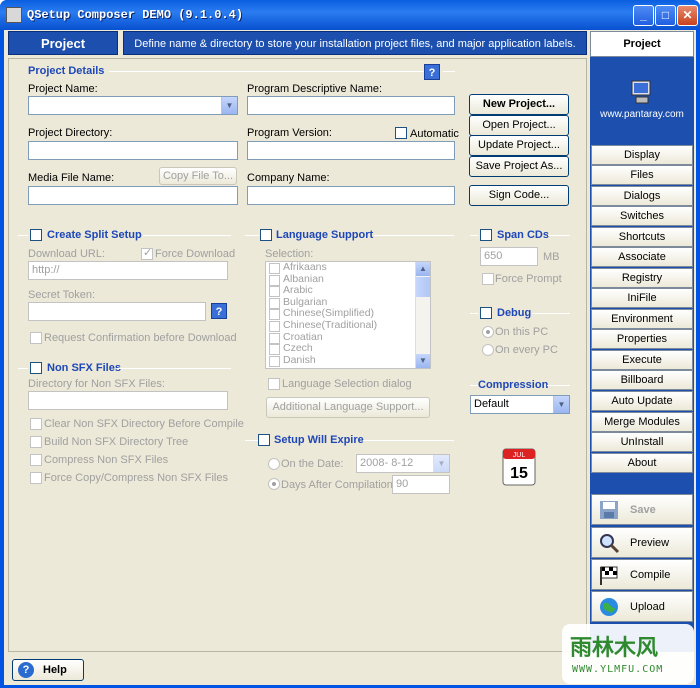 The image size is (700, 688). What do you see at coordinates (491, 404) in the screenshot?
I see `compression-value: Default` at bounding box center [491, 404].